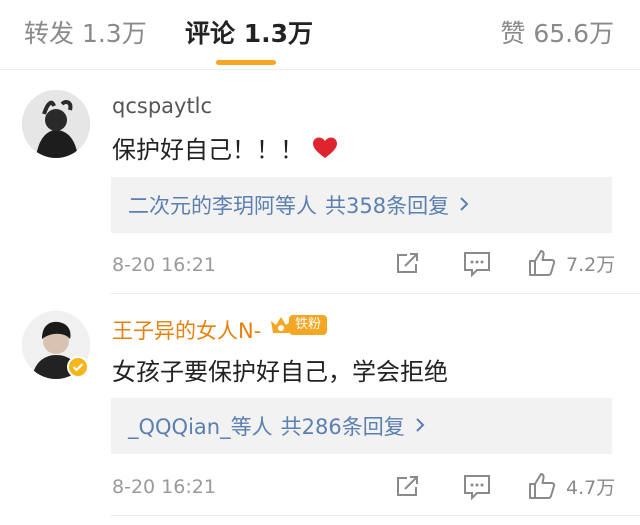  Describe the element at coordinates (222, 206) in the screenshot. I see `replies-users: 二次元的李玥阿等人` at that location.